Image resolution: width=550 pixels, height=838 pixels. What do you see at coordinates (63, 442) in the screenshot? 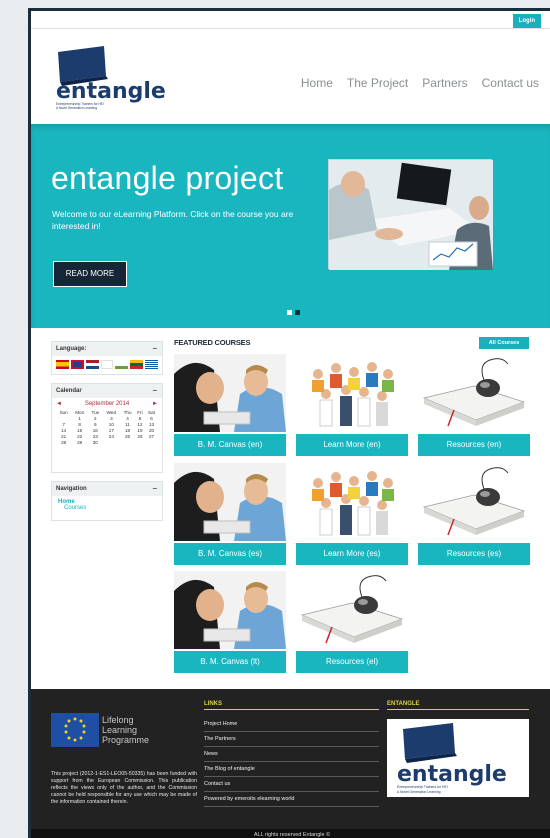
I see `calendar-date: 28` at bounding box center [63, 442].